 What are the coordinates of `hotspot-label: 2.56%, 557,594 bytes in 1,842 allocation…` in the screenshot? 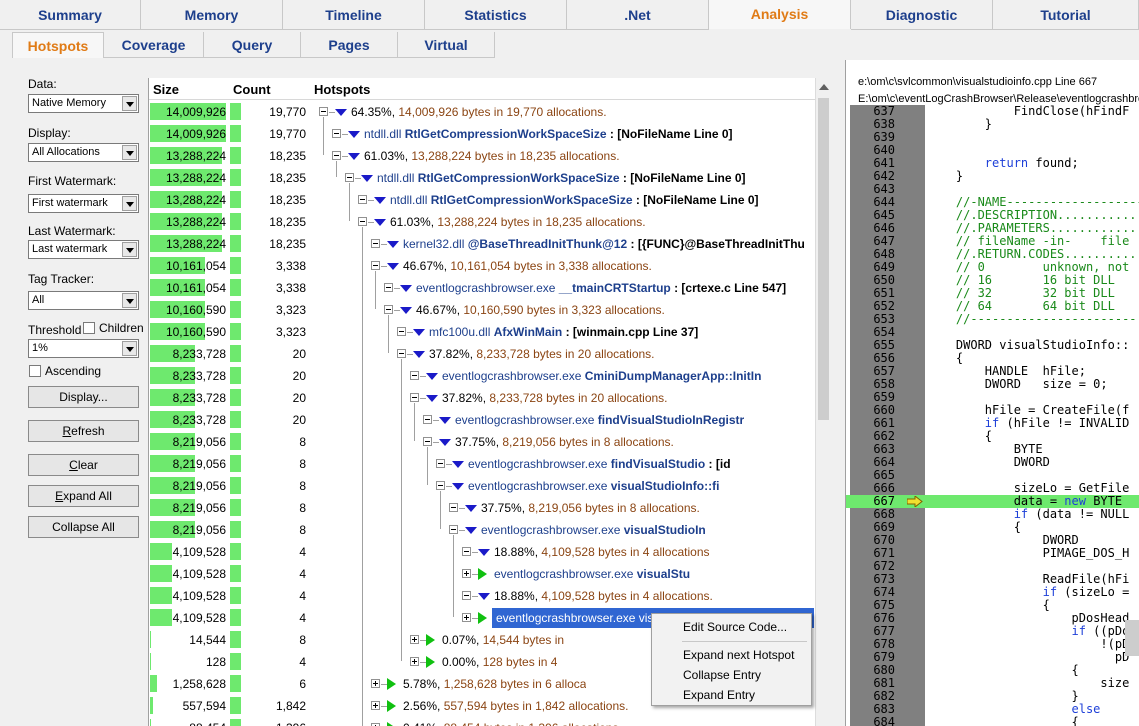 It's located at (516, 706).